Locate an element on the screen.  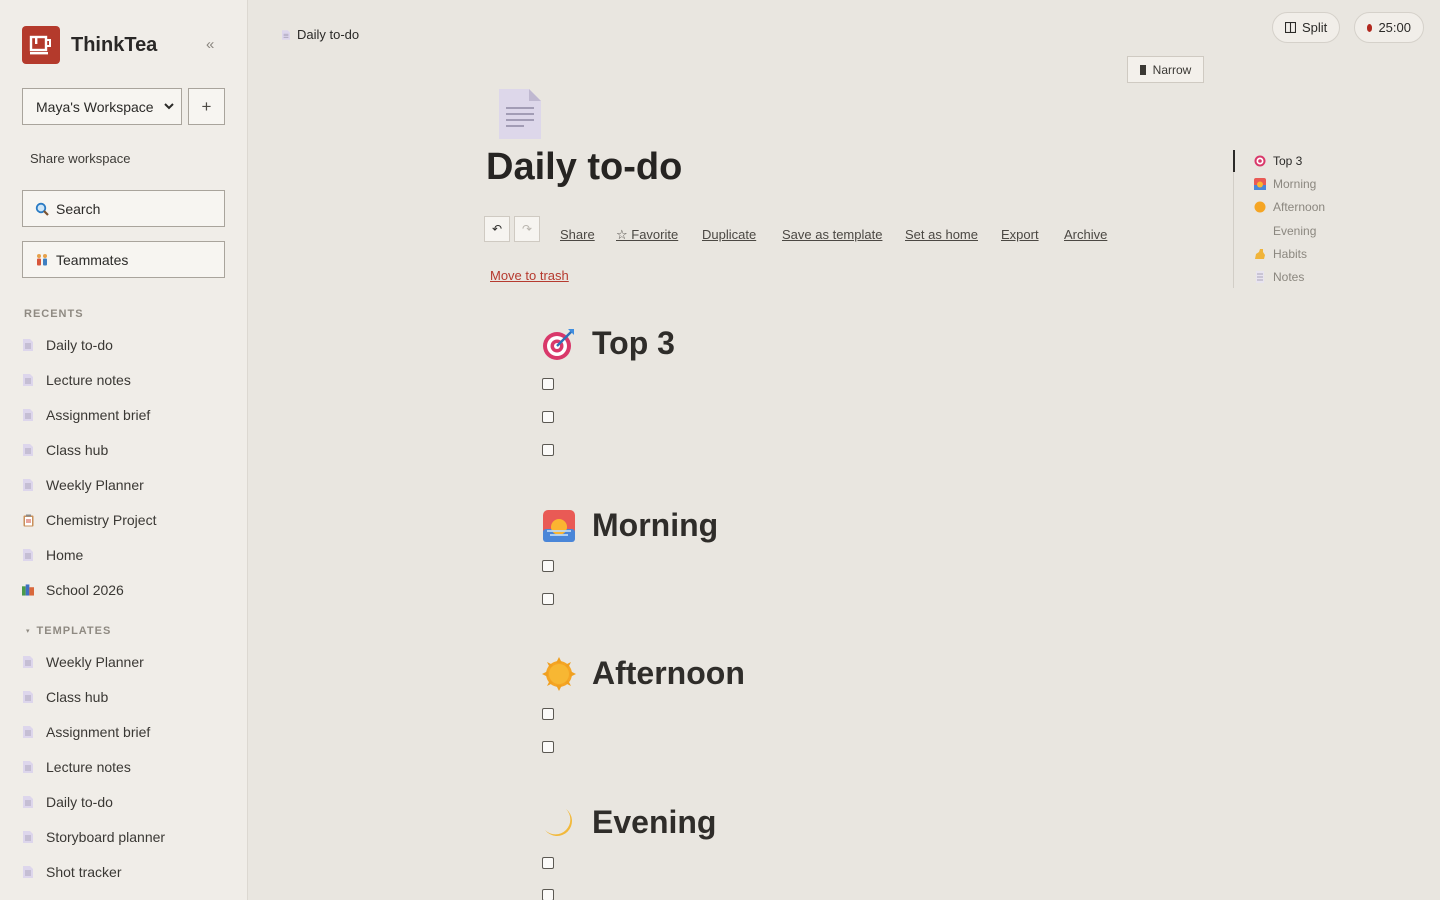
share-workspace-link: Share workspace is located at coordinates (80, 158).